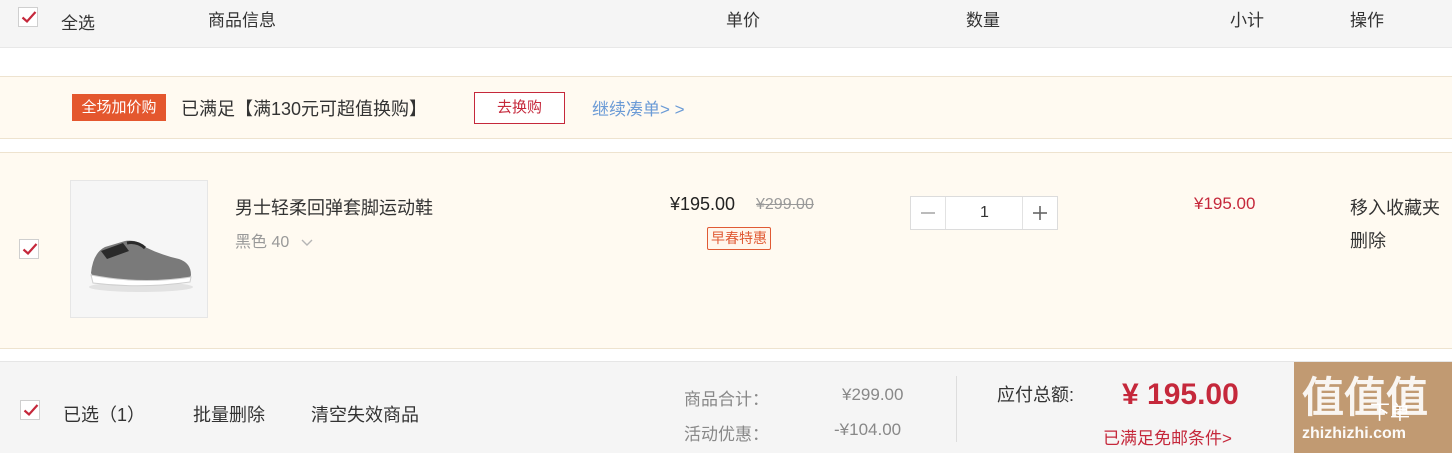  I want to click on minus-icon, so click(928, 213).